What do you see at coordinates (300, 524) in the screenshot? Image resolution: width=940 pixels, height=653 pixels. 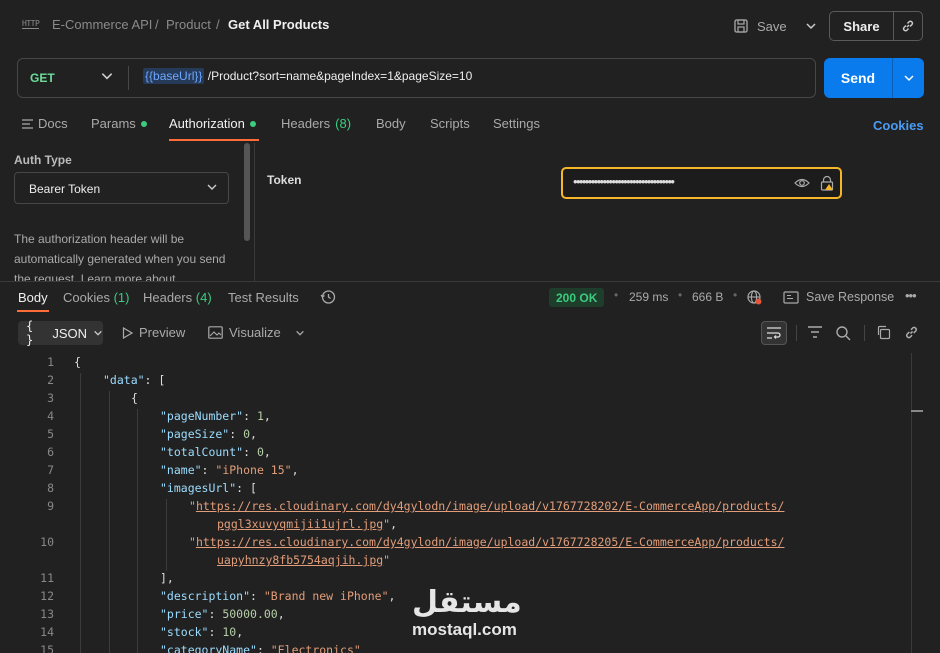 I see `image-url-link: pggl3xuvyqmijii1ujrl.jpg` at bounding box center [300, 524].